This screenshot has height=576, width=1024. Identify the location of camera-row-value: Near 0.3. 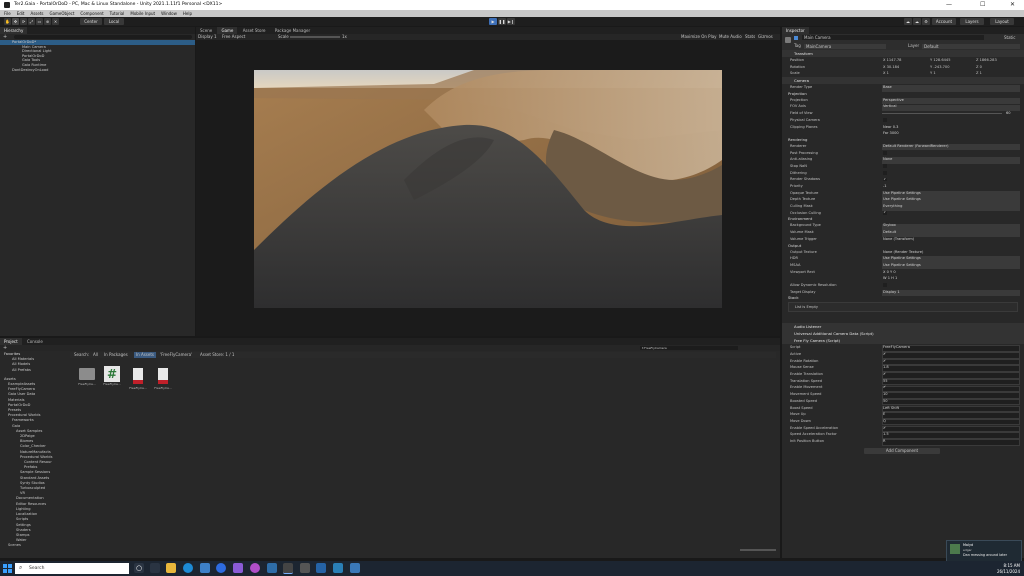
(890, 127).